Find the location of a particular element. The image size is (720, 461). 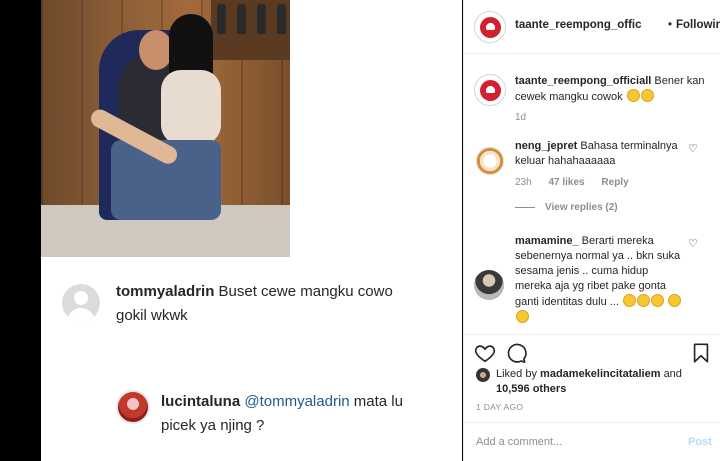

profile-avatar is located at coordinates (490, 27).